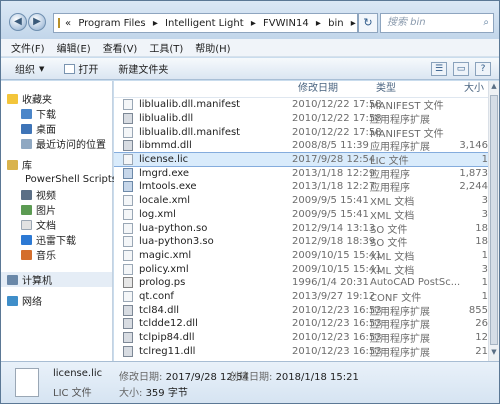 The width and height of the screenshot is (500, 404). What do you see at coordinates (301, 187) in the screenshot?
I see `file-row: lmtools.exe 2013/1/18 12:27 应用程序 2,244` at bounding box center [301, 187].